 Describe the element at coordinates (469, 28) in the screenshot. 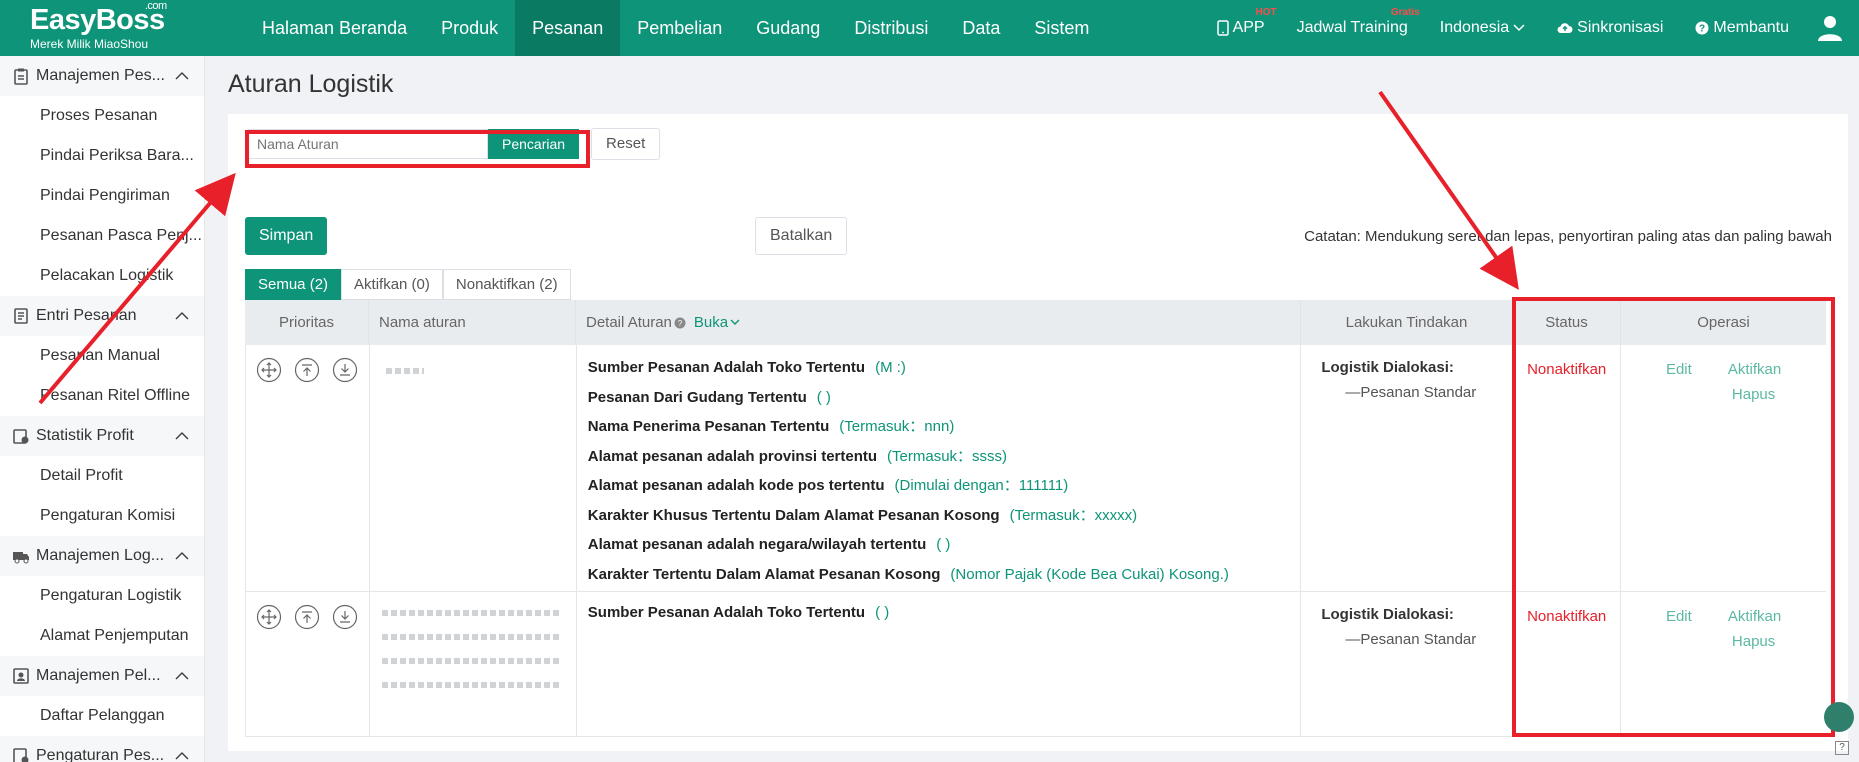

I see `nav-item-products: Produk` at that location.